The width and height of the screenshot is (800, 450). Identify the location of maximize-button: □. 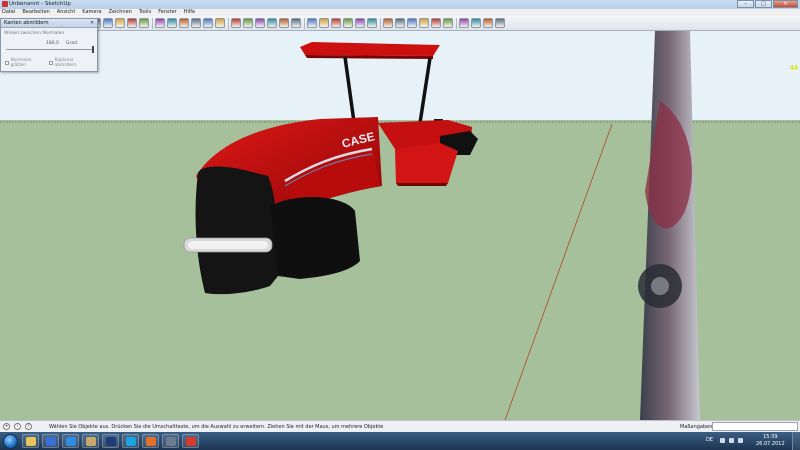
(763, 4).